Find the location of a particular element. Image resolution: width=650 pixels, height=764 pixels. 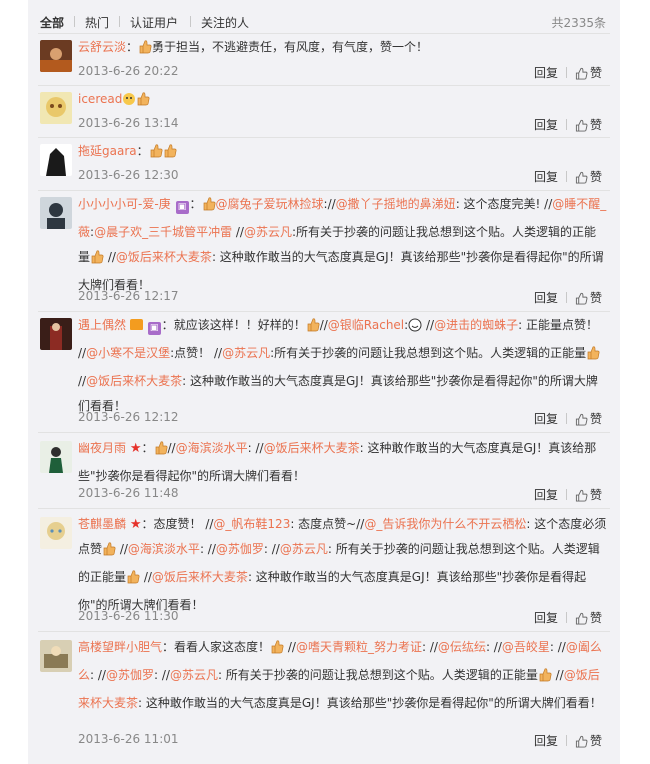

mention-link: @晨子欢_三千城管平冲雷 is located at coordinates (163, 232).